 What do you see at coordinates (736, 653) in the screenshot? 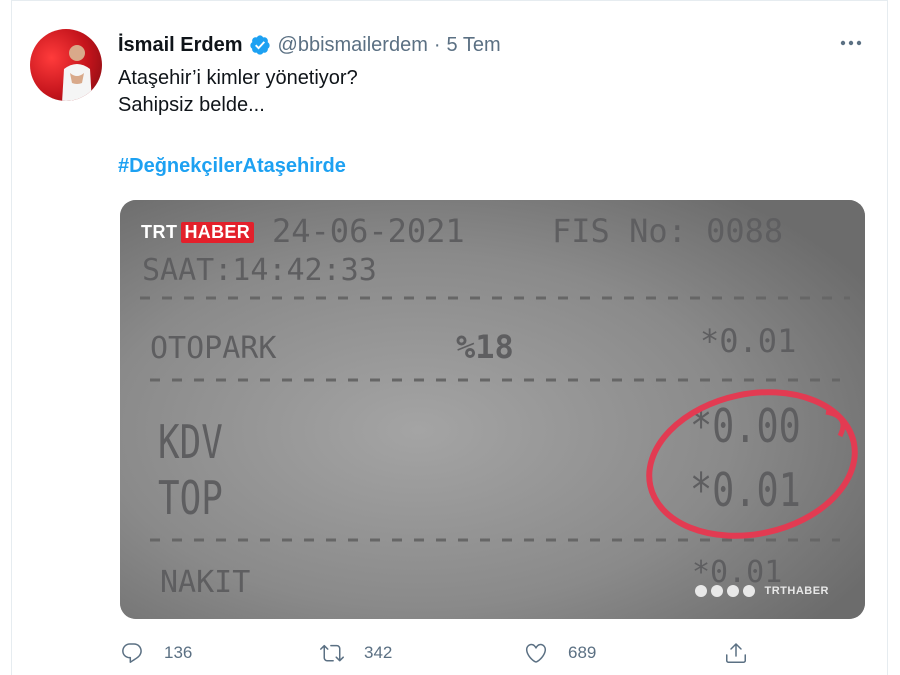
I see `share-icon` at bounding box center [736, 653].